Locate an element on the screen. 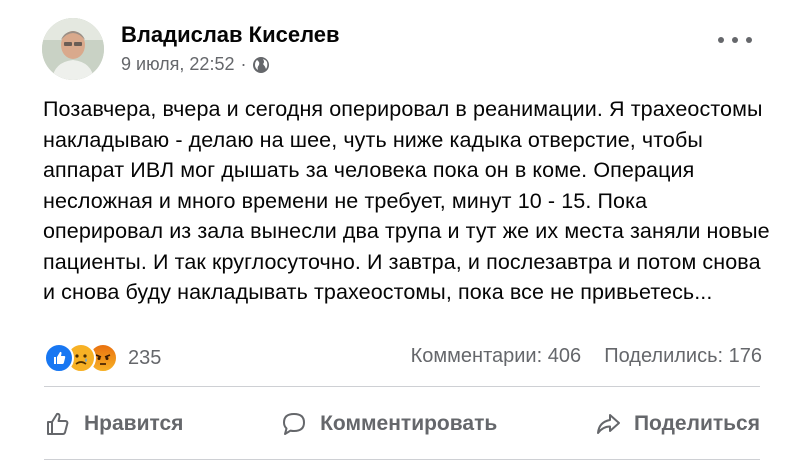 The image size is (800, 463). comment-button-label: Комментировать is located at coordinates (409, 423).